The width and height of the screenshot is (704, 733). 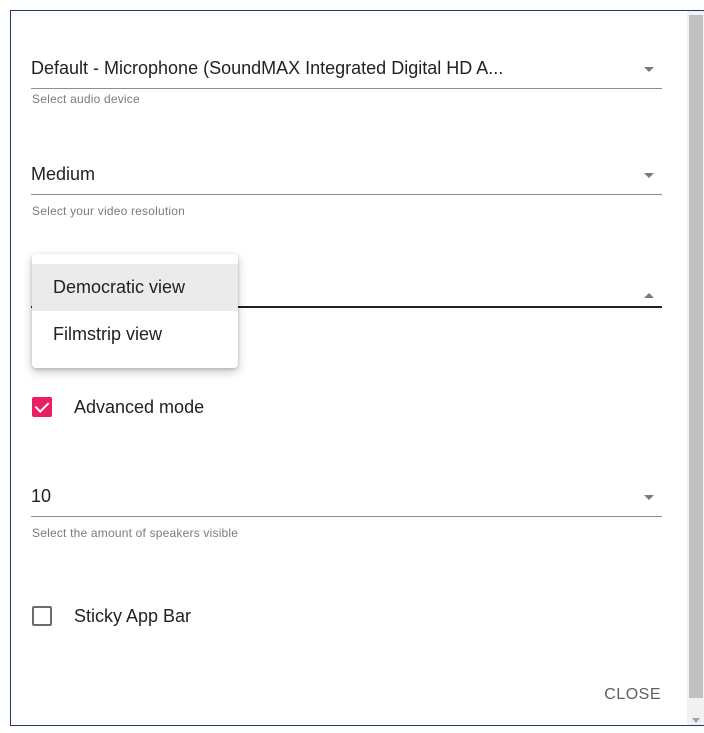 I want to click on scrollbar, so click(x=695, y=368).